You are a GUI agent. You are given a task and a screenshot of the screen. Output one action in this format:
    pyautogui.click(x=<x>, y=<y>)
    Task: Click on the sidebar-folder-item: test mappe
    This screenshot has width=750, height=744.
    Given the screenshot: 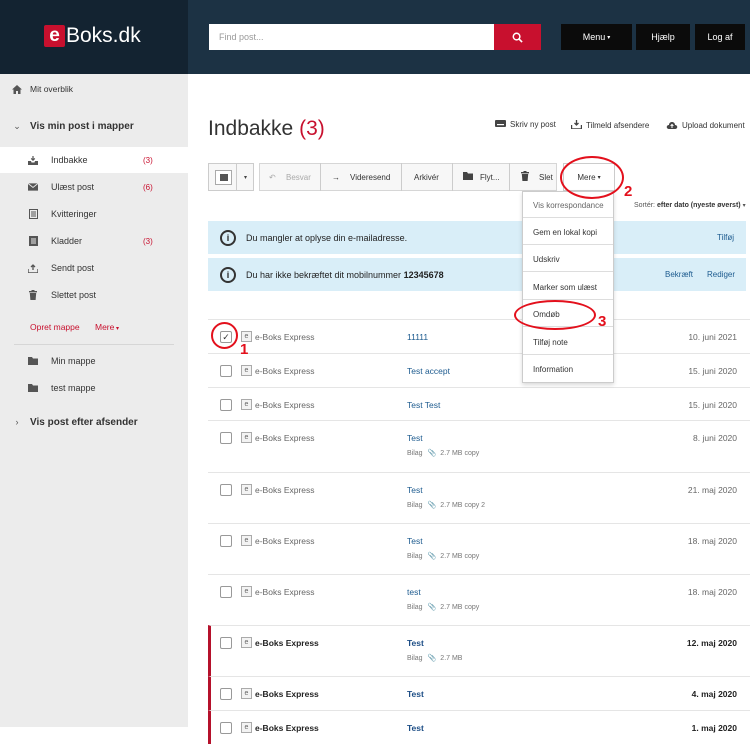 What is the action you would take?
    pyautogui.click(x=94, y=388)
    